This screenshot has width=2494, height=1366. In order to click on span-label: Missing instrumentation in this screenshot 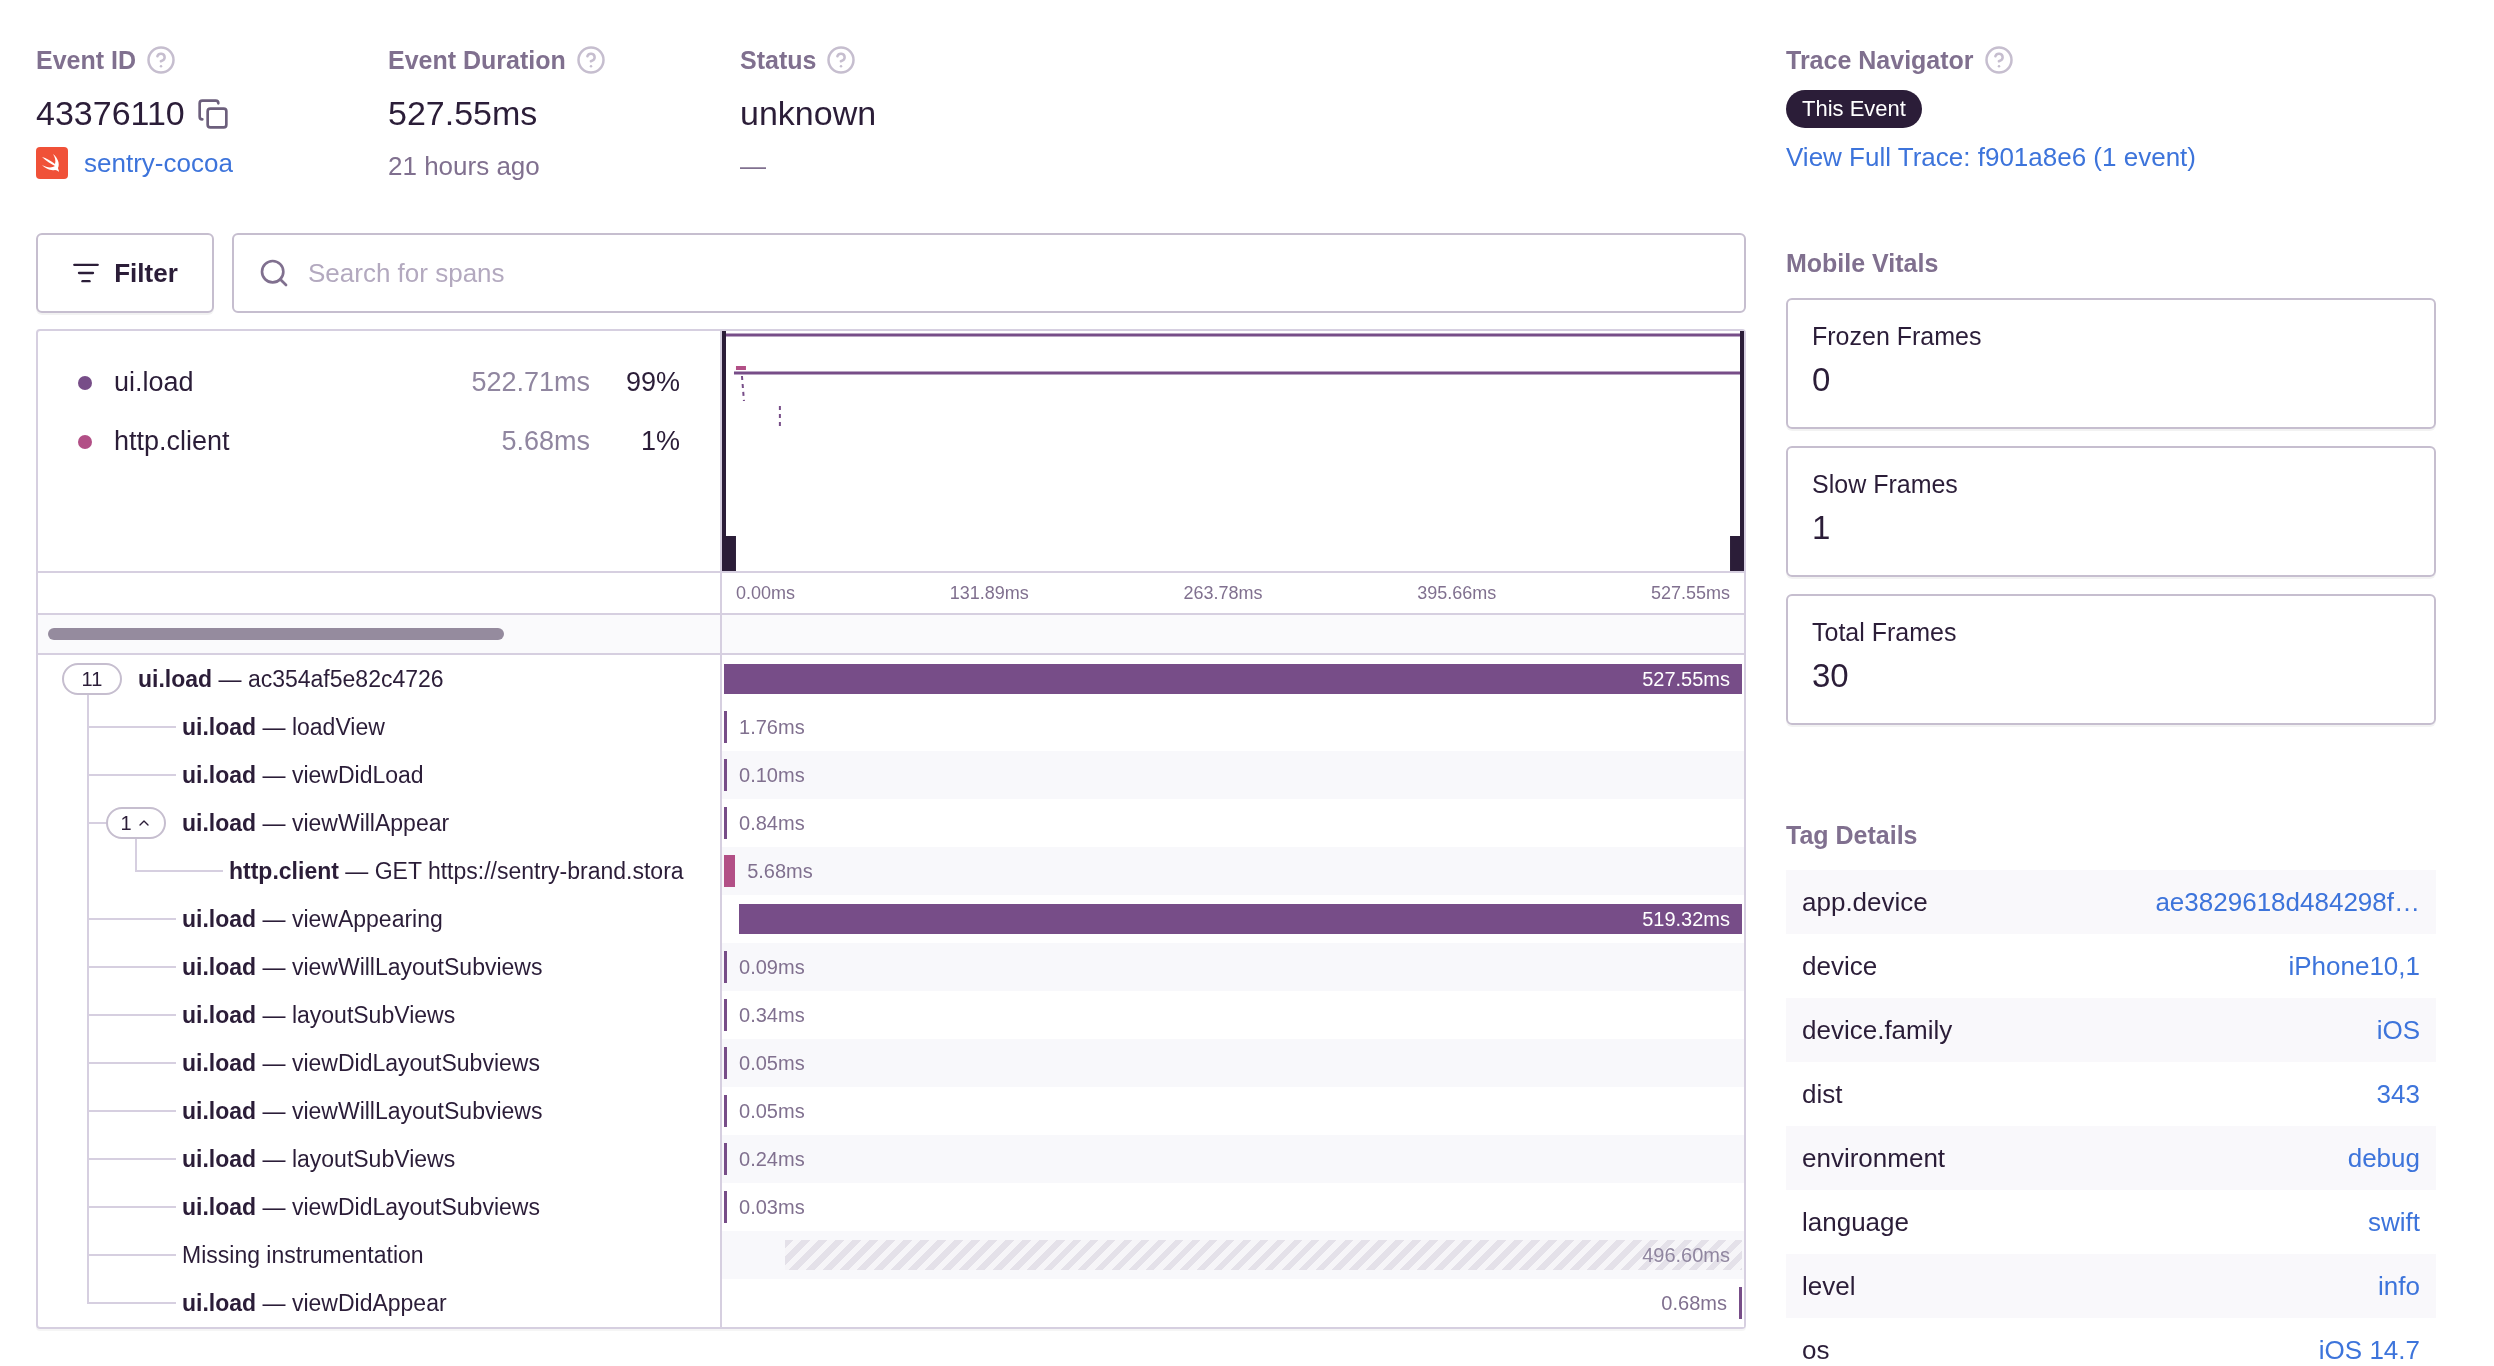, I will do `click(303, 1255)`.